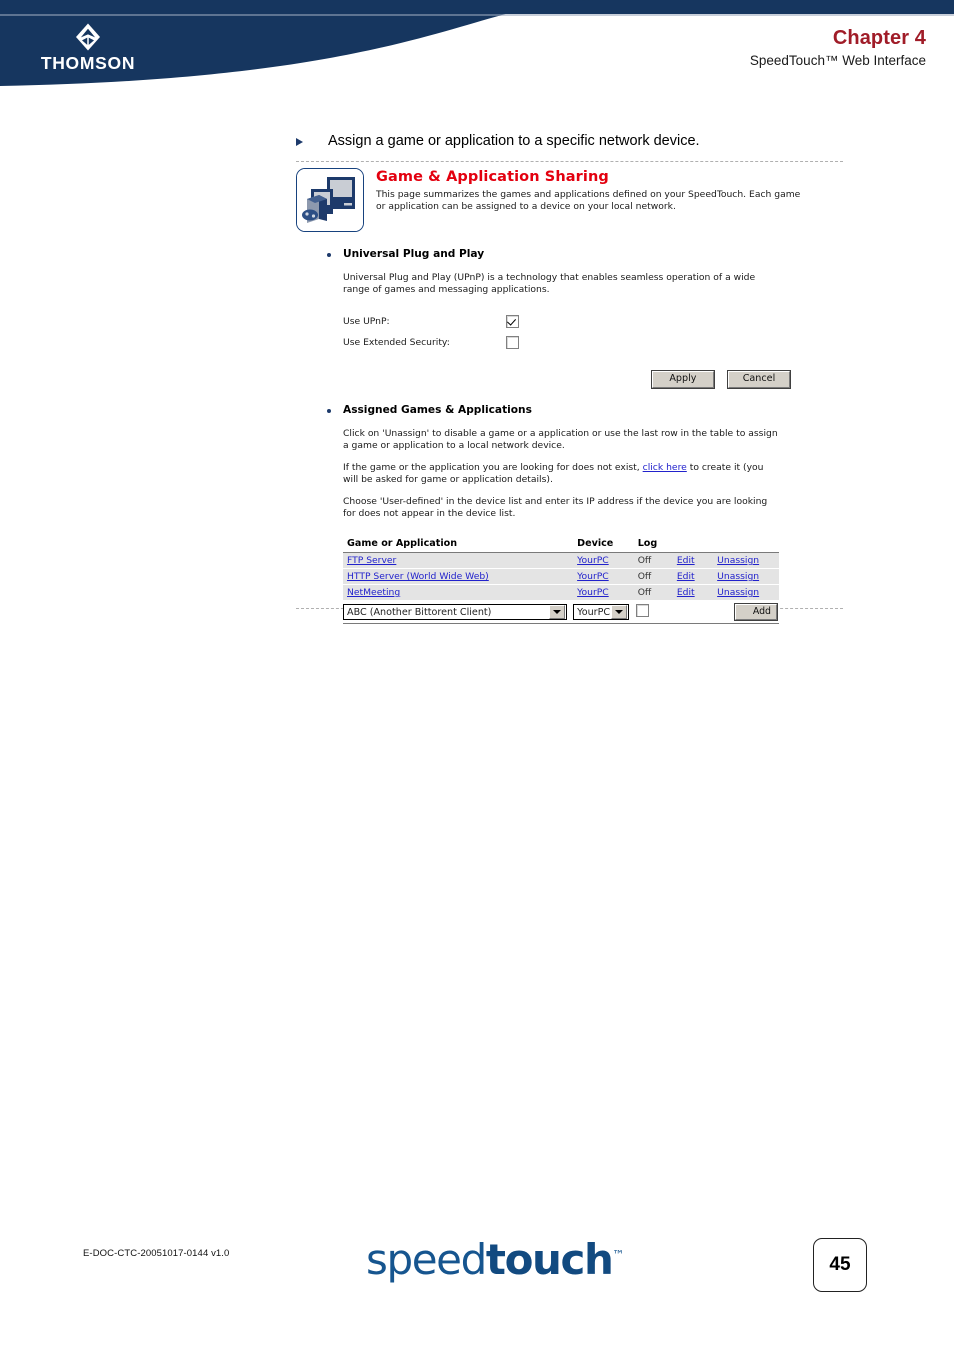 The height and width of the screenshot is (1351, 954). What do you see at coordinates (653, 544) in the screenshot?
I see `column-header-log: Log` at bounding box center [653, 544].